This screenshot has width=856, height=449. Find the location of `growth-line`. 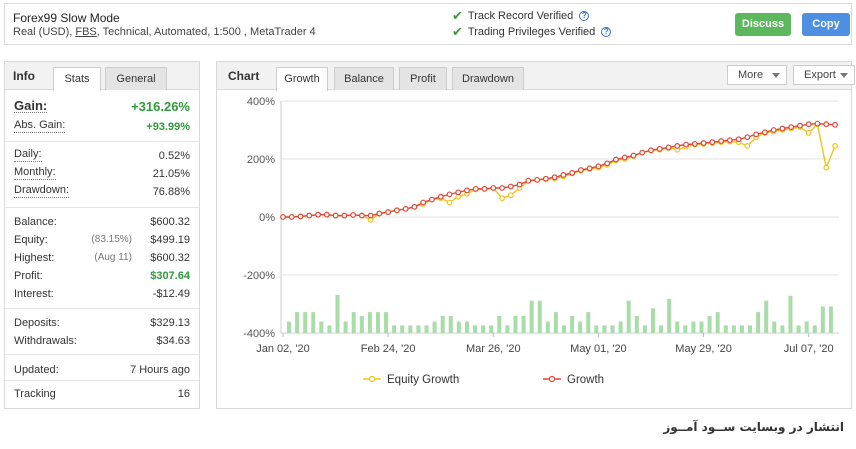

growth-line is located at coordinates (559, 170).